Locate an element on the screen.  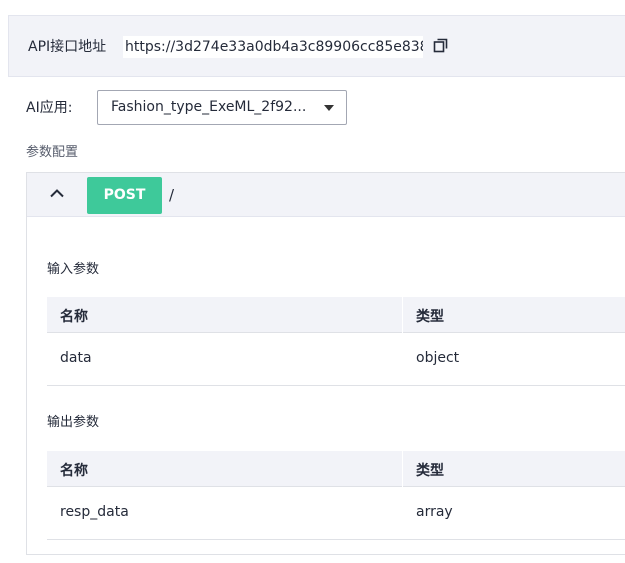
param-type-cell: array is located at coordinates (434, 512).